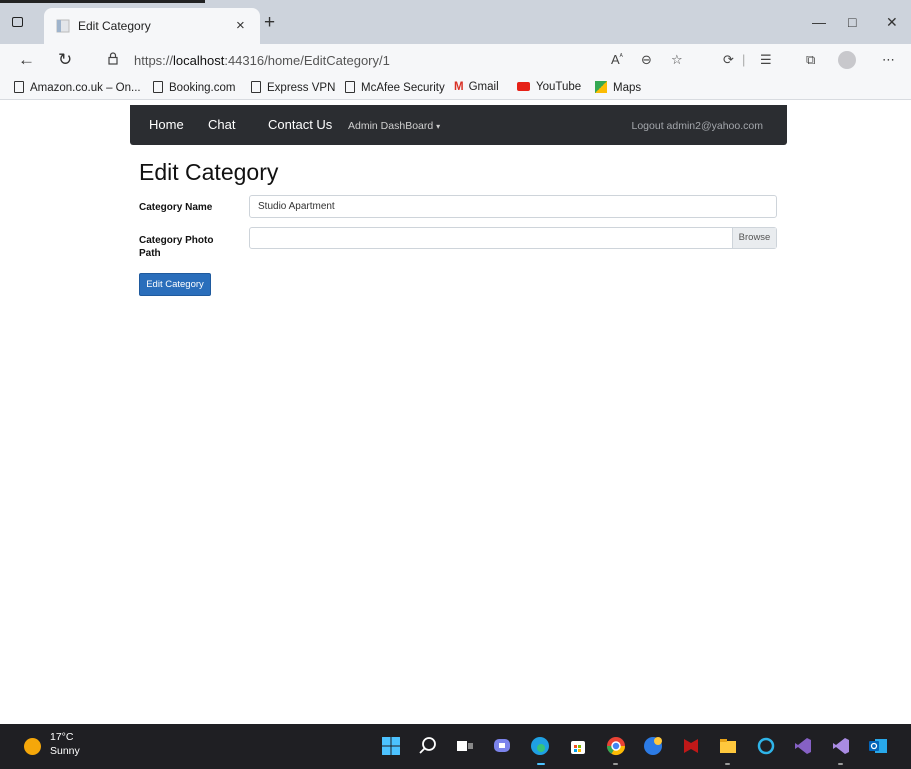  What do you see at coordinates (698, 126) in the screenshot?
I see `nav-logout-link: Logout admin2@yahoo.com` at bounding box center [698, 126].